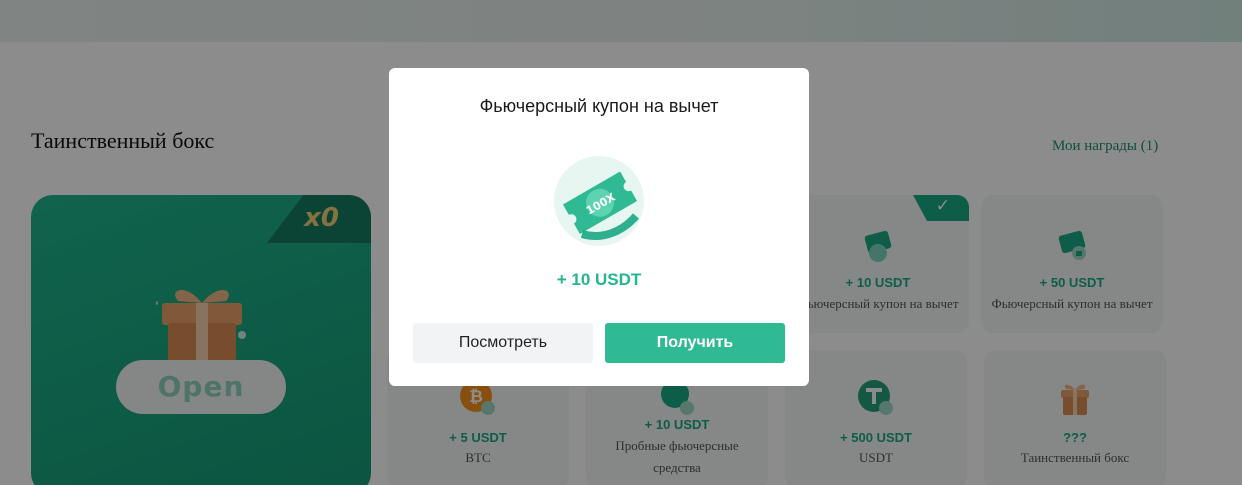 The width and height of the screenshot is (1242, 485). What do you see at coordinates (503, 343) in the screenshot?
I see `view-button: Посмотреть` at bounding box center [503, 343].